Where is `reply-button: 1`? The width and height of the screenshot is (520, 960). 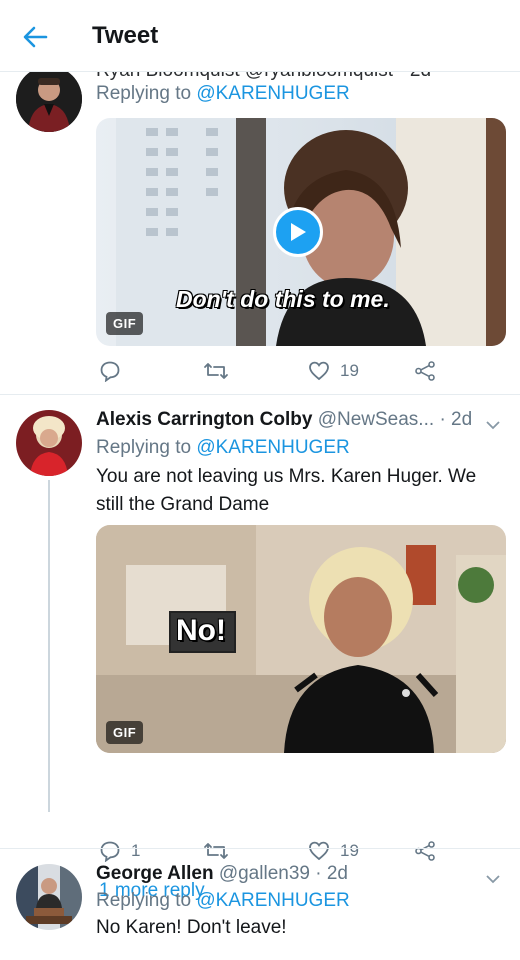 reply-button: 1 is located at coordinates (119, 851).